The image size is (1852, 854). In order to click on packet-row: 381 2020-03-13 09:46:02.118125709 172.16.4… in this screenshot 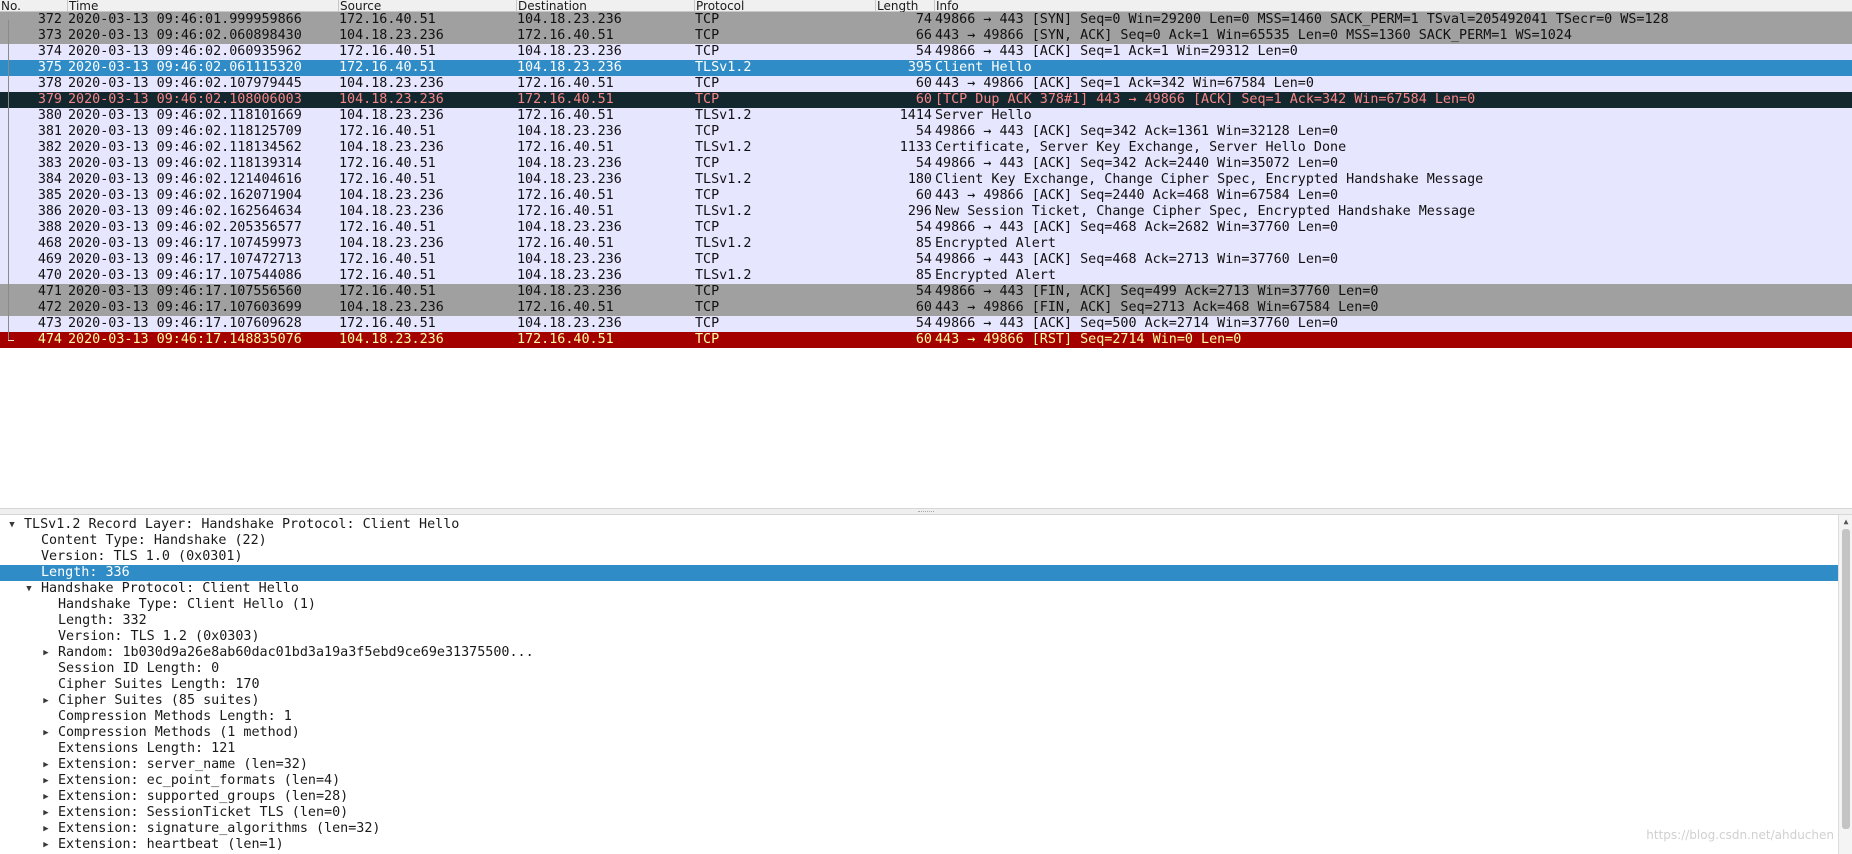, I will do `click(926, 132)`.